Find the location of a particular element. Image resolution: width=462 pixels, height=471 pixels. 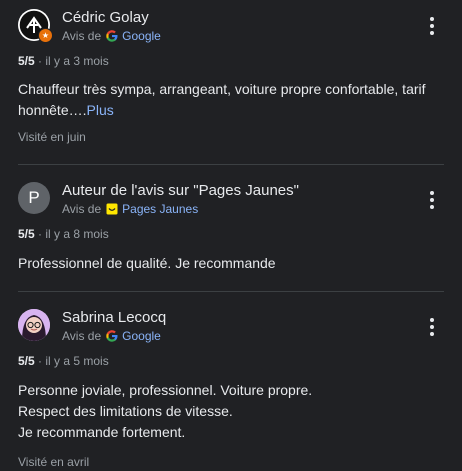

local-guide-badge-icon: ★ is located at coordinates (45, 35).